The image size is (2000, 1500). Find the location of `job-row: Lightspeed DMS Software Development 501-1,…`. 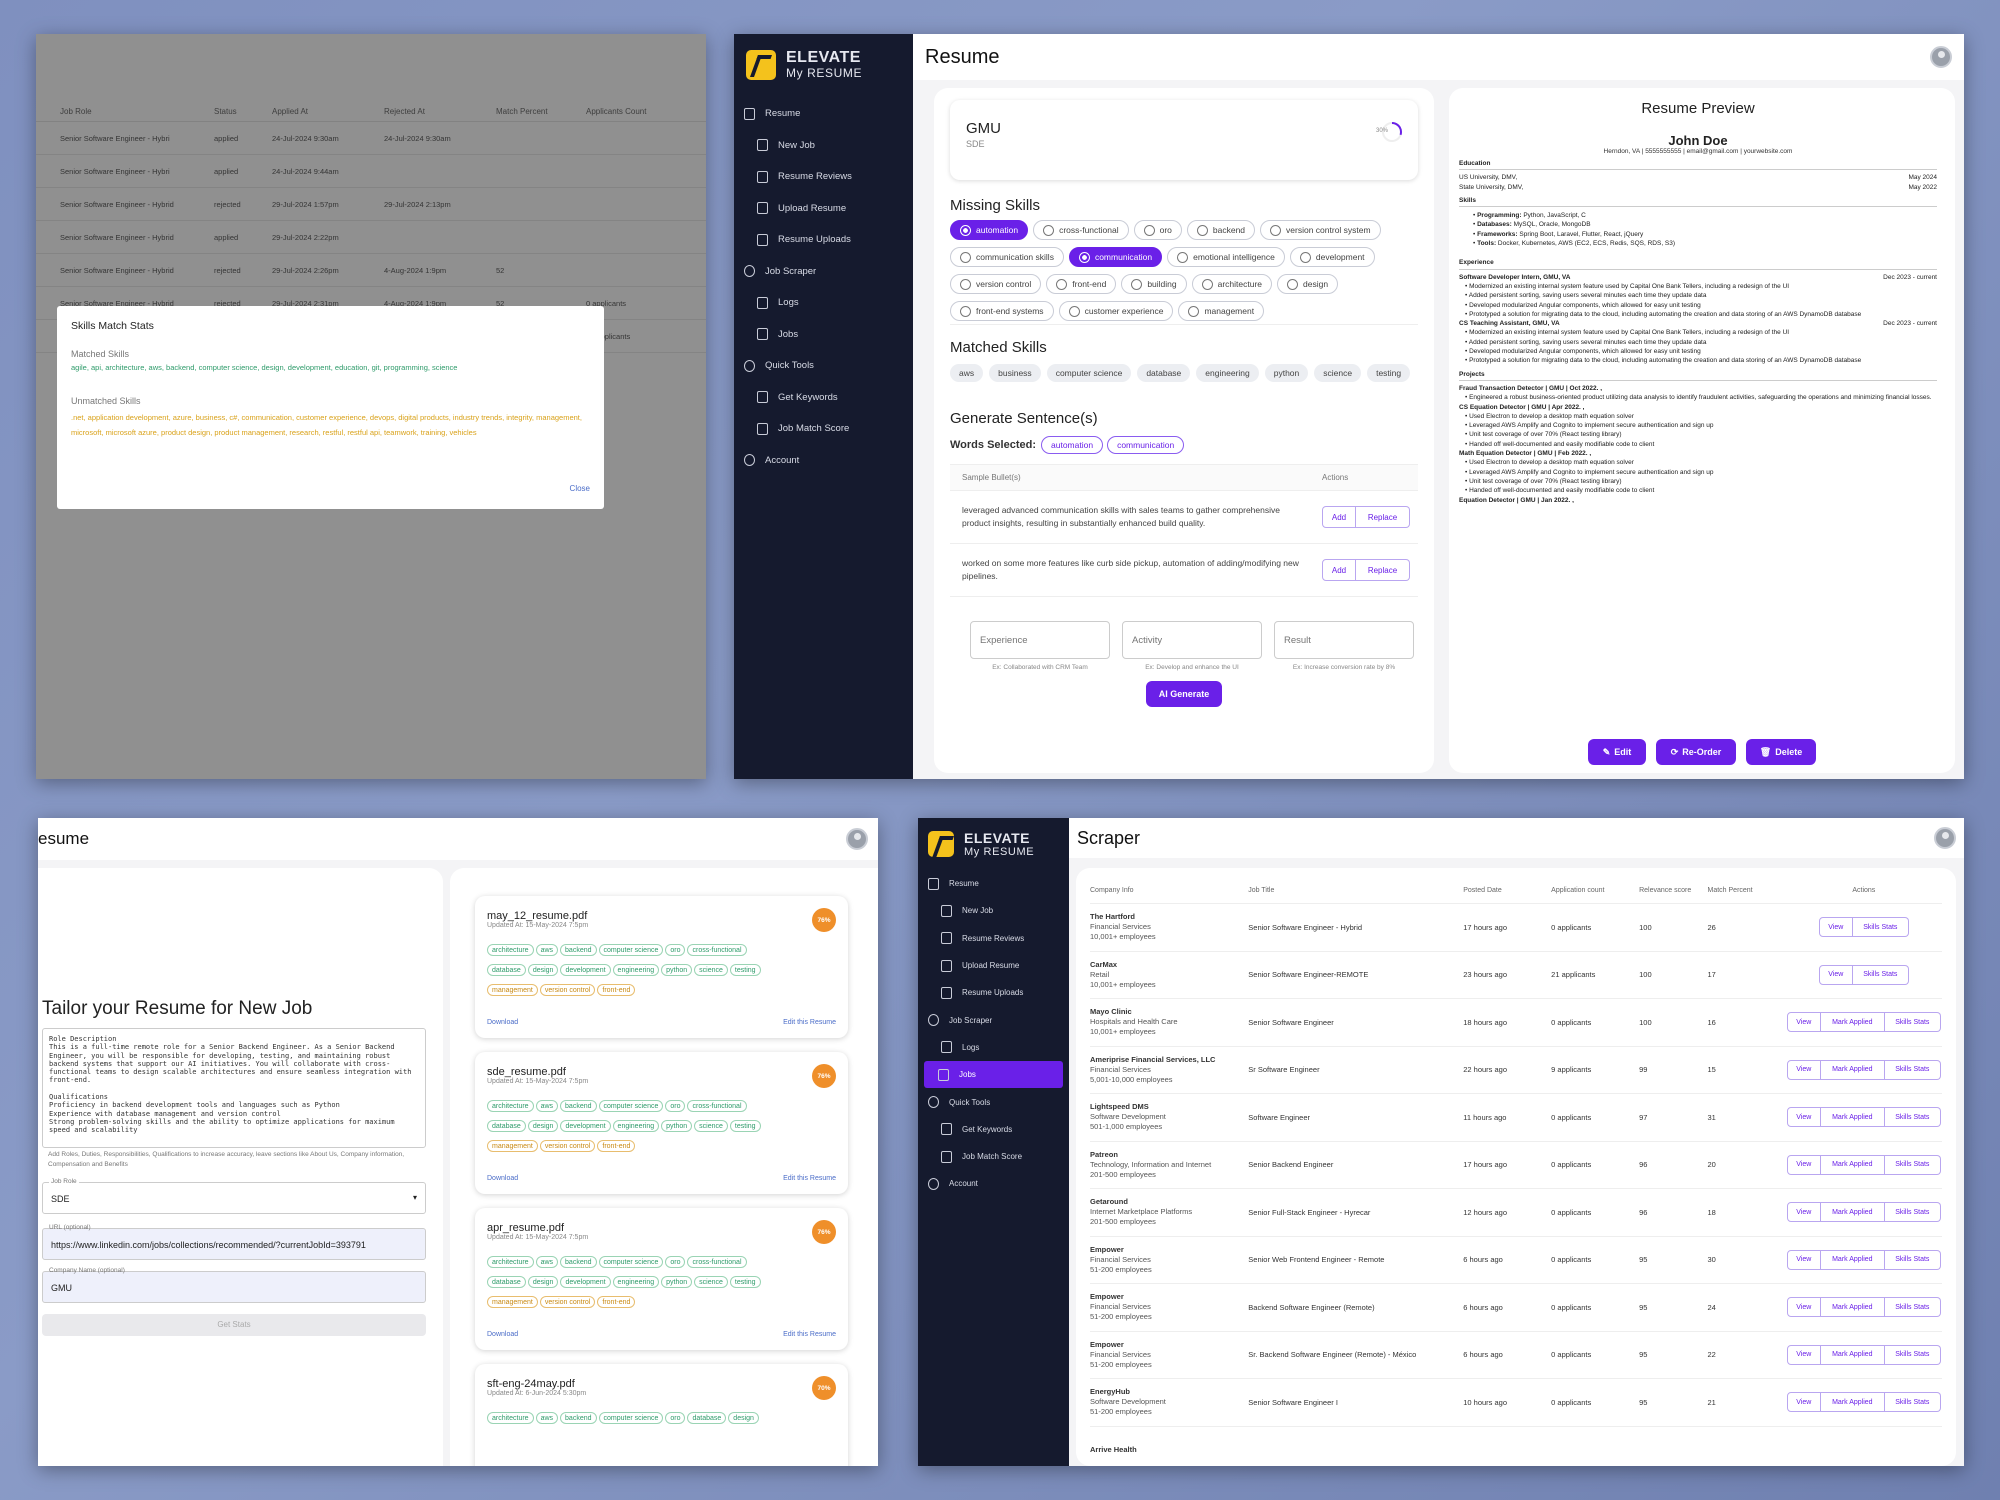

job-row: Lightspeed DMS Software Development 501-1,… is located at coordinates (1516, 1118).